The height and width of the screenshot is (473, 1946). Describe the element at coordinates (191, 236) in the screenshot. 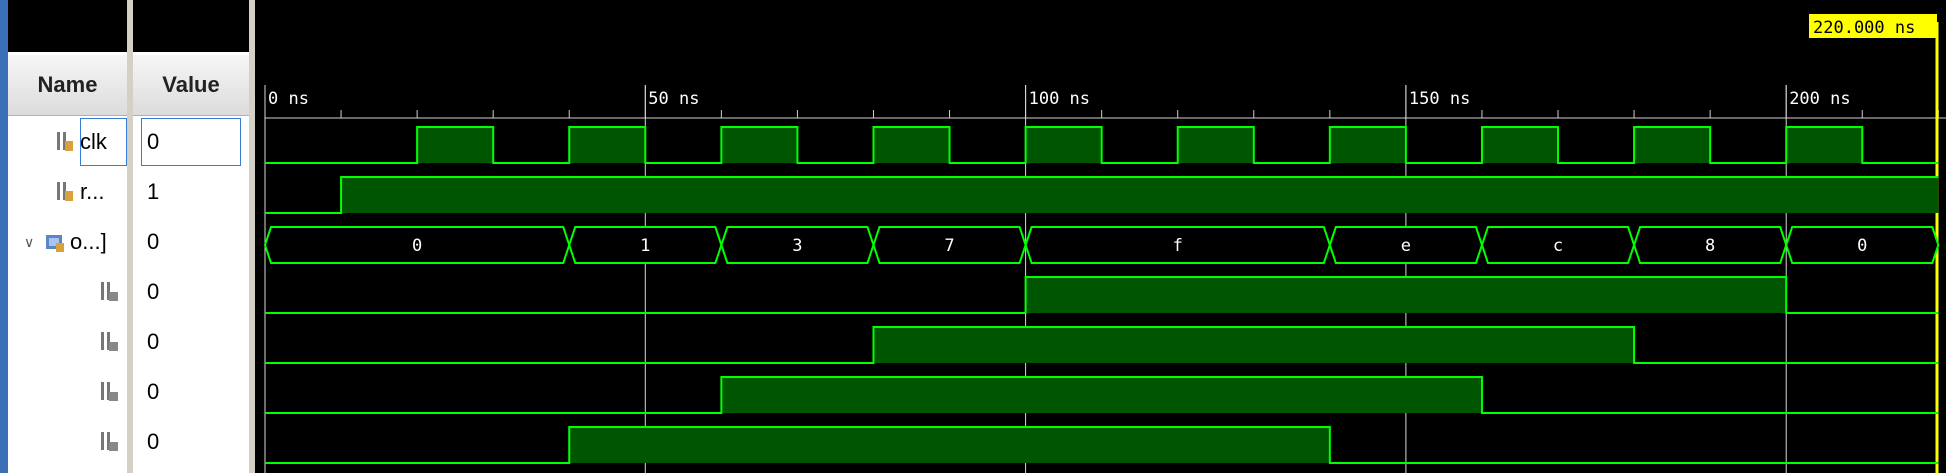

I see `values-pane: Value 0 1 0 0 0 0 0` at that location.